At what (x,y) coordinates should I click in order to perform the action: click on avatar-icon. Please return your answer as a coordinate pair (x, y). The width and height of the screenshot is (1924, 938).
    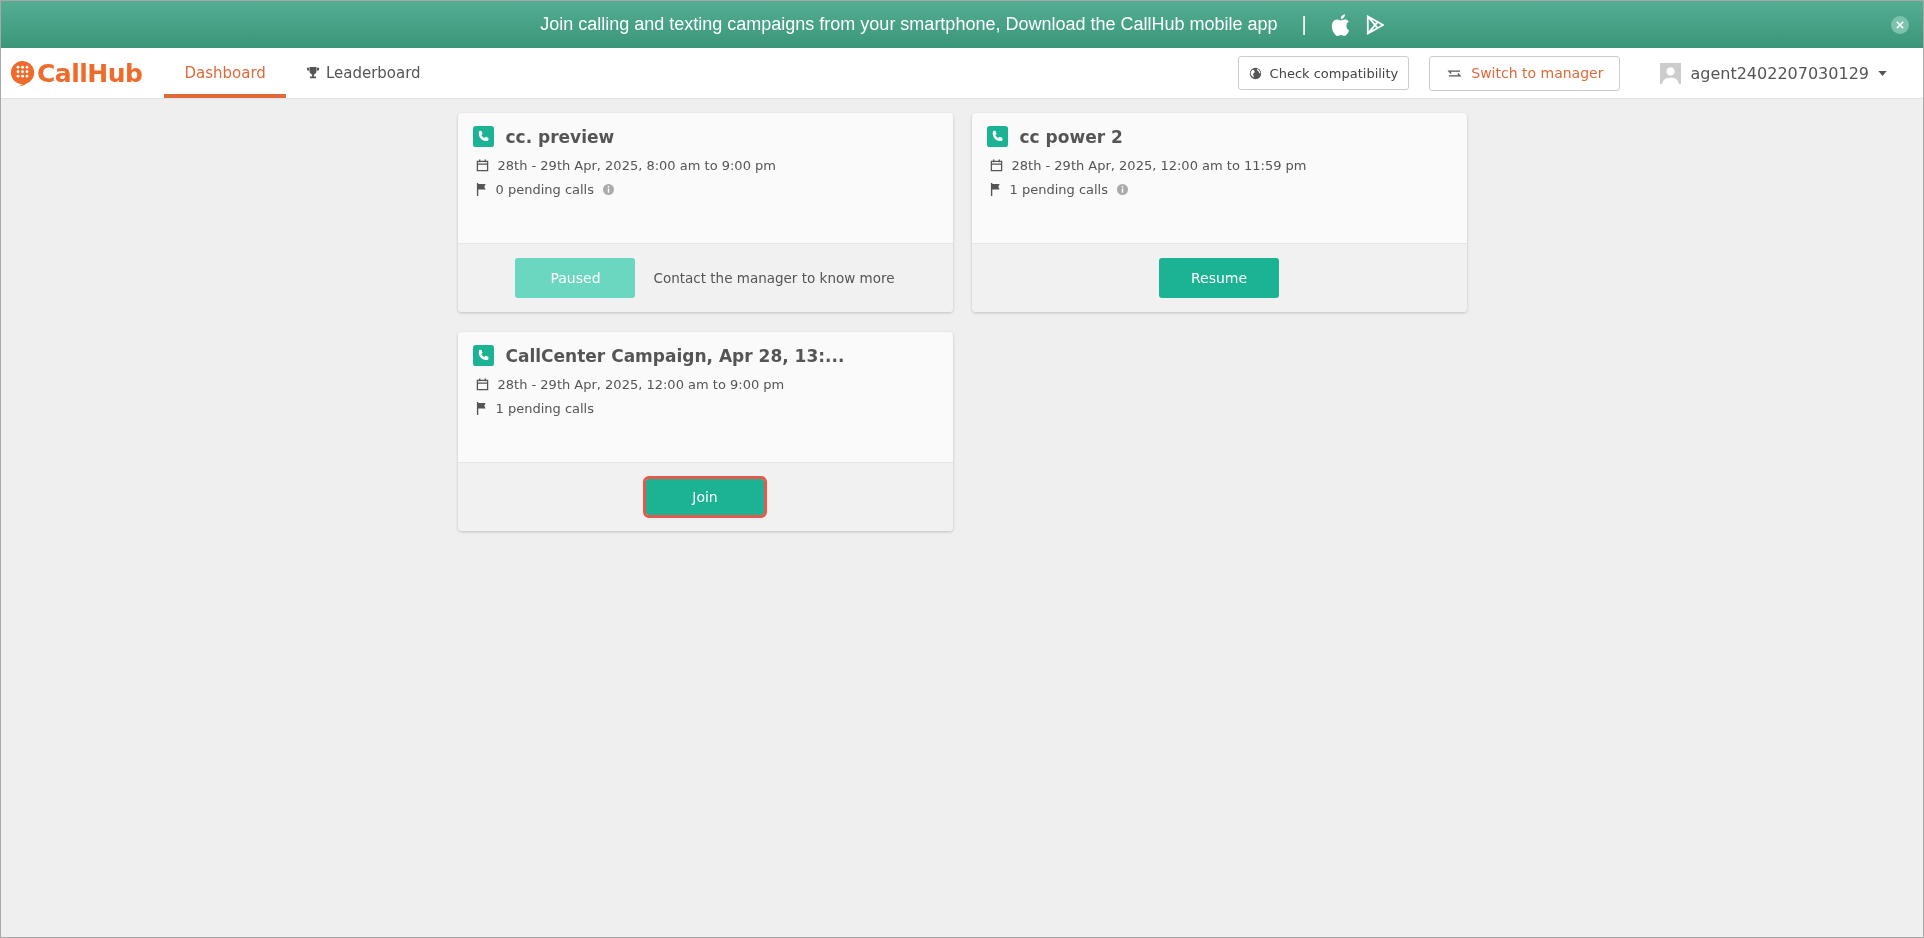
    Looking at the image, I should click on (1671, 73).